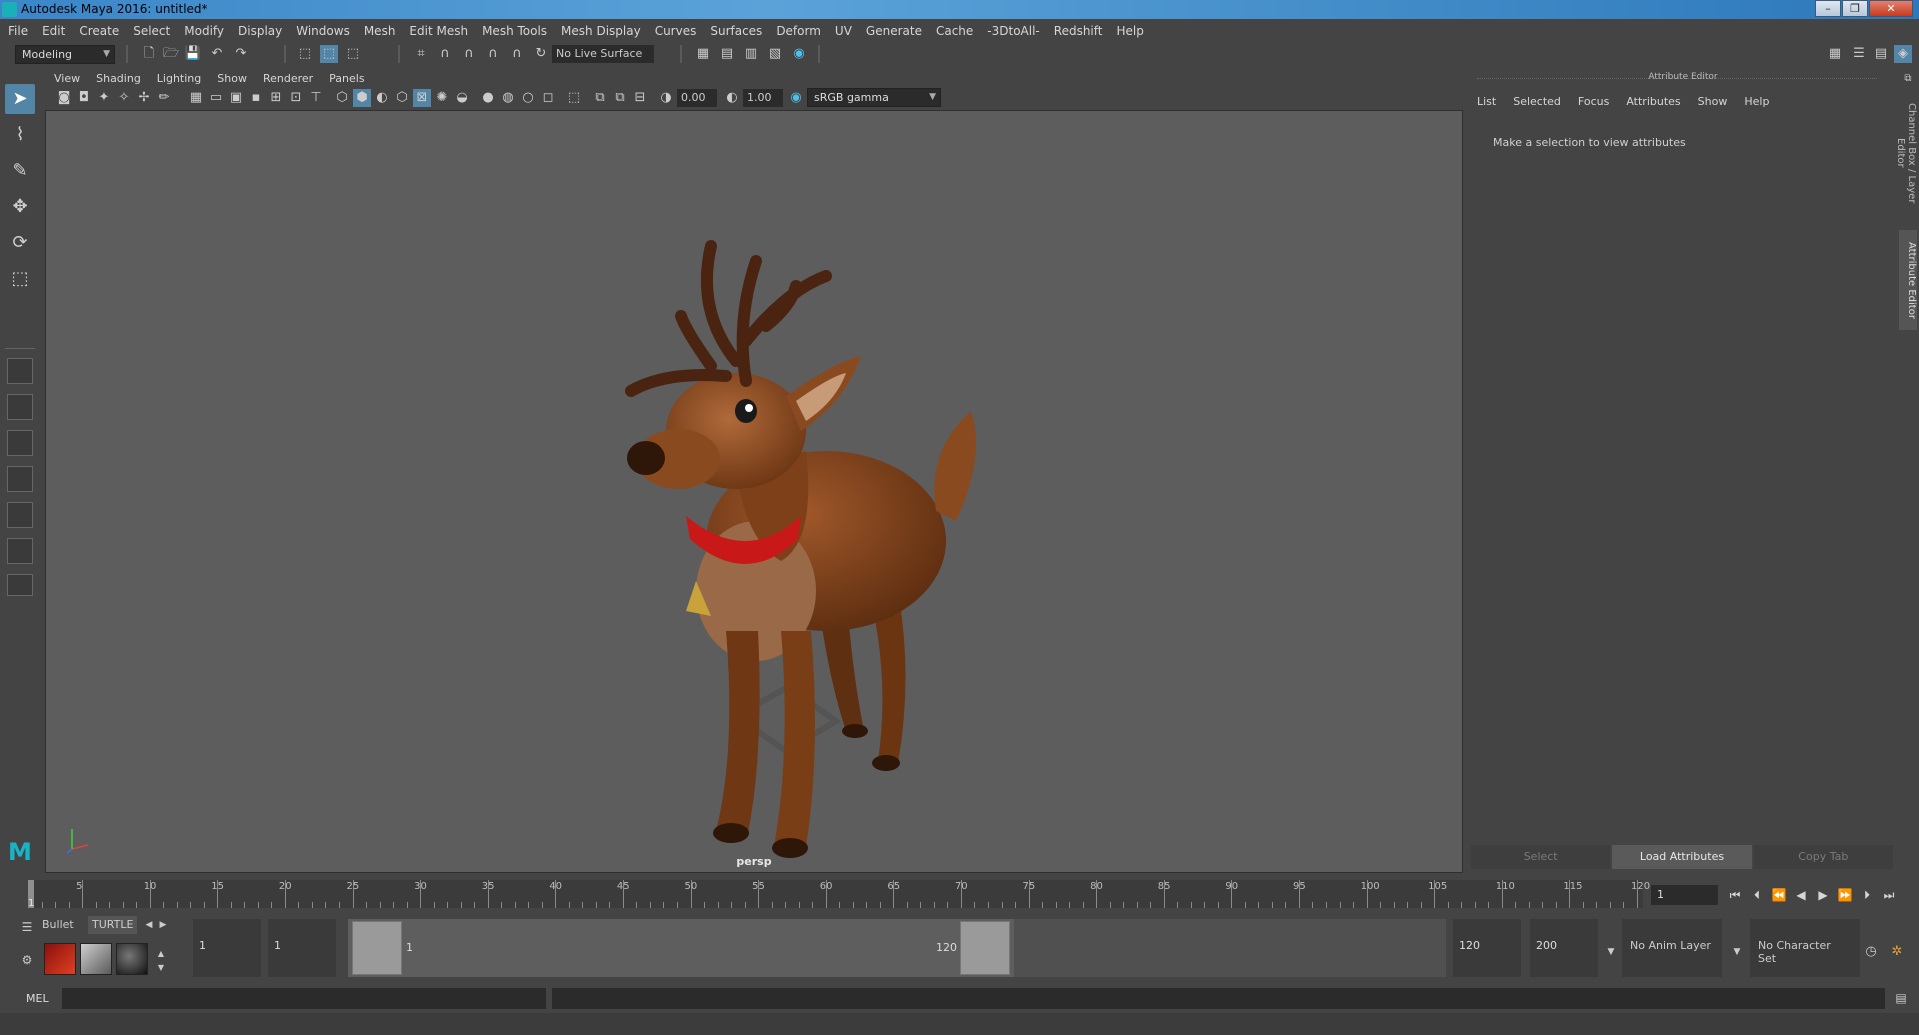 The width and height of the screenshot is (1919, 1035). Describe the element at coordinates (151, 31) in the screenshot. I see `menu-select: Select` at that location.